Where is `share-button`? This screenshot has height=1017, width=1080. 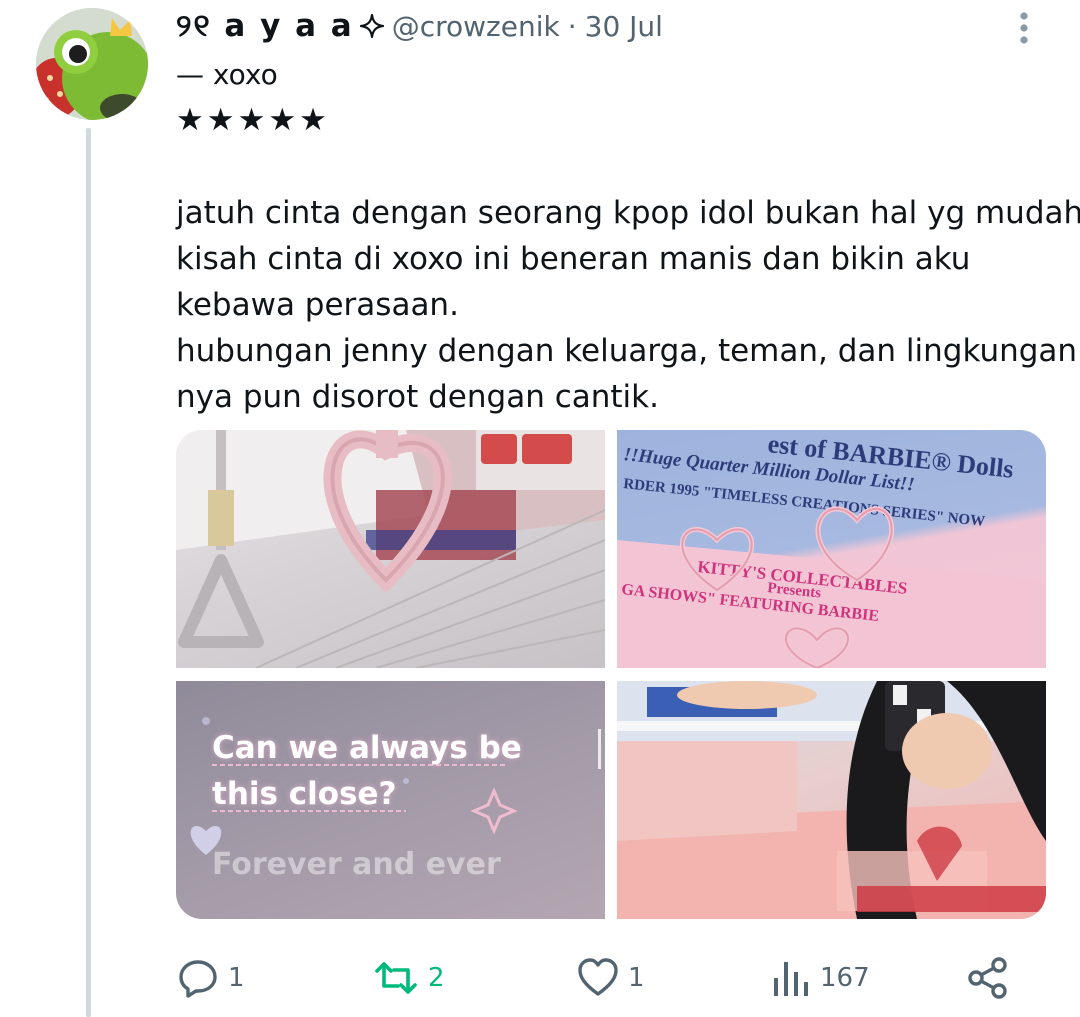 share-button is located at coordinates (988, 978).